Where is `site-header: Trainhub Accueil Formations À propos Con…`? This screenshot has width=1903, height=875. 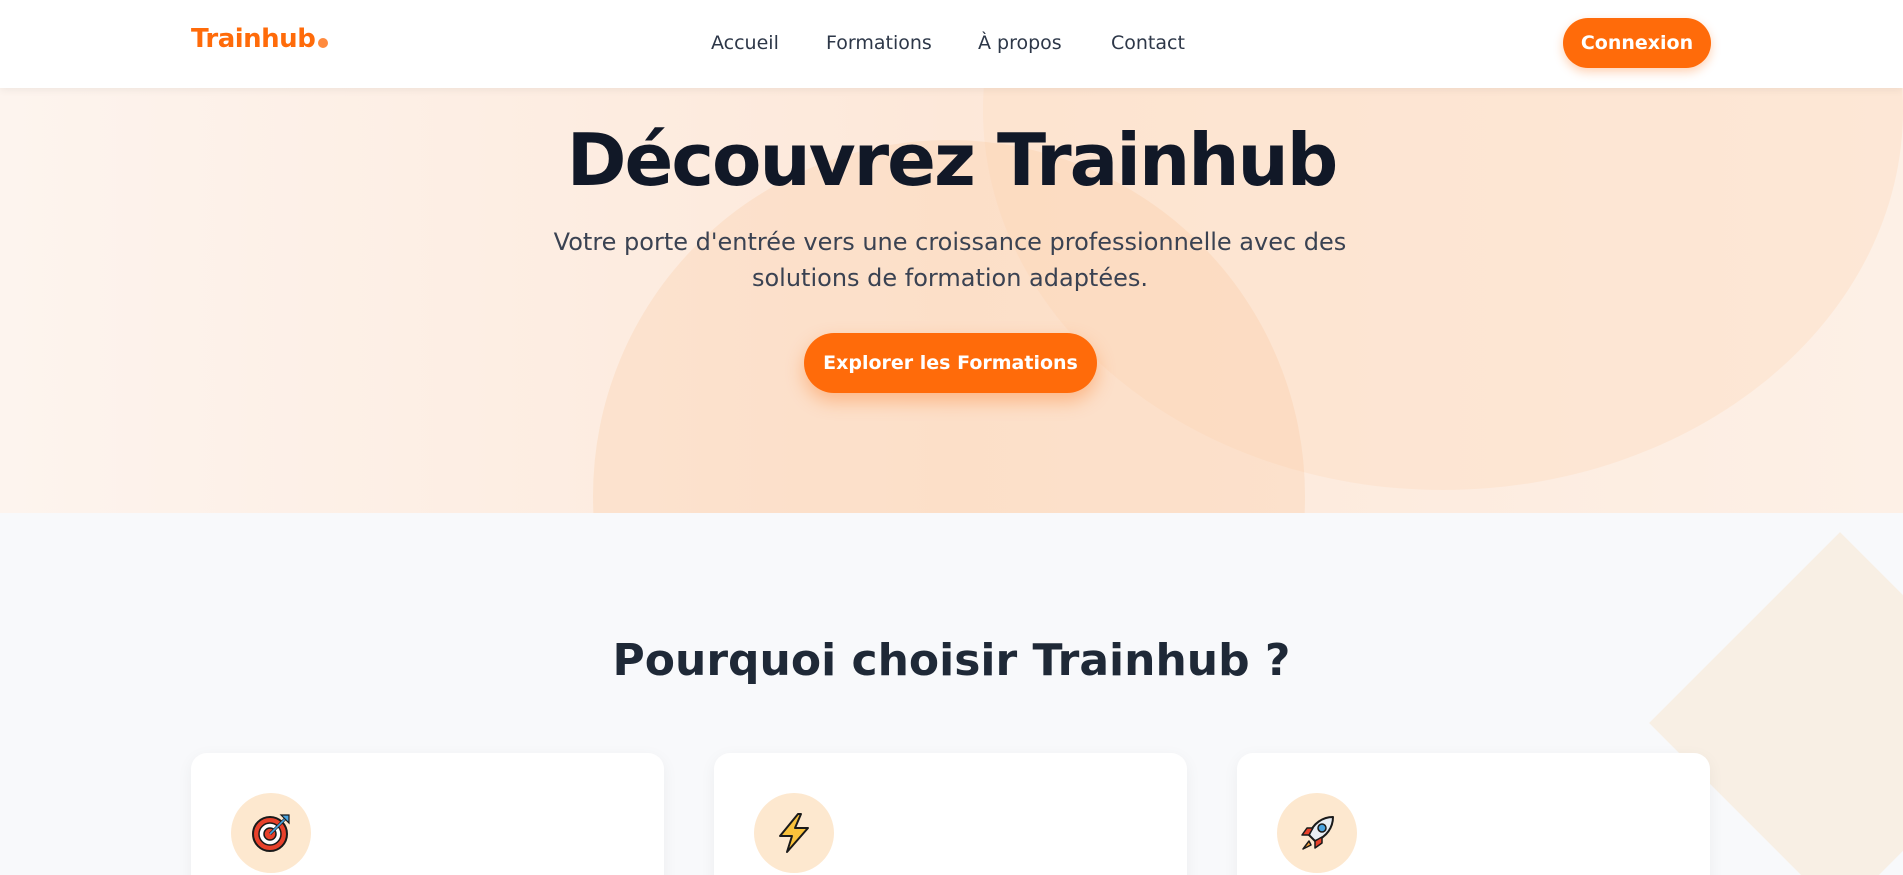 site-header: Trainhub Accueil Formations À propos Con… is located at coordinates (951, 44).